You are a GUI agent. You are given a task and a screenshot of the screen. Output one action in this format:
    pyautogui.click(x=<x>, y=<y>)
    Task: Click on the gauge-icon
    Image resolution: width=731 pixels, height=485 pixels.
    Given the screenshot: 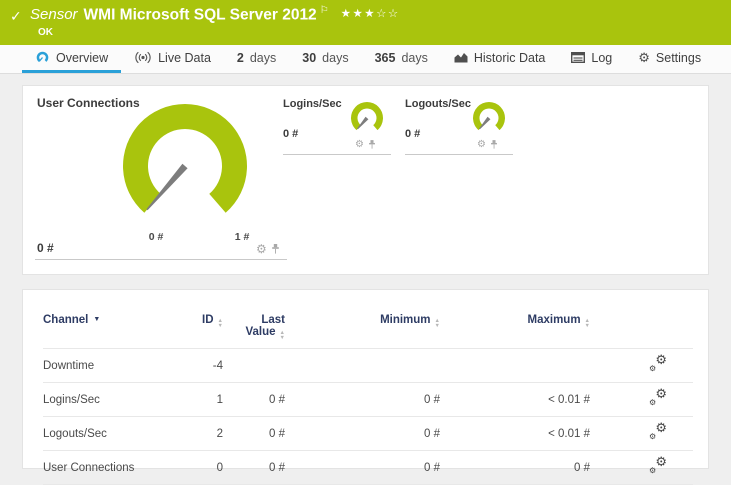 What is the action you would take?
    pyautogui.click(x=42, y=56)
    